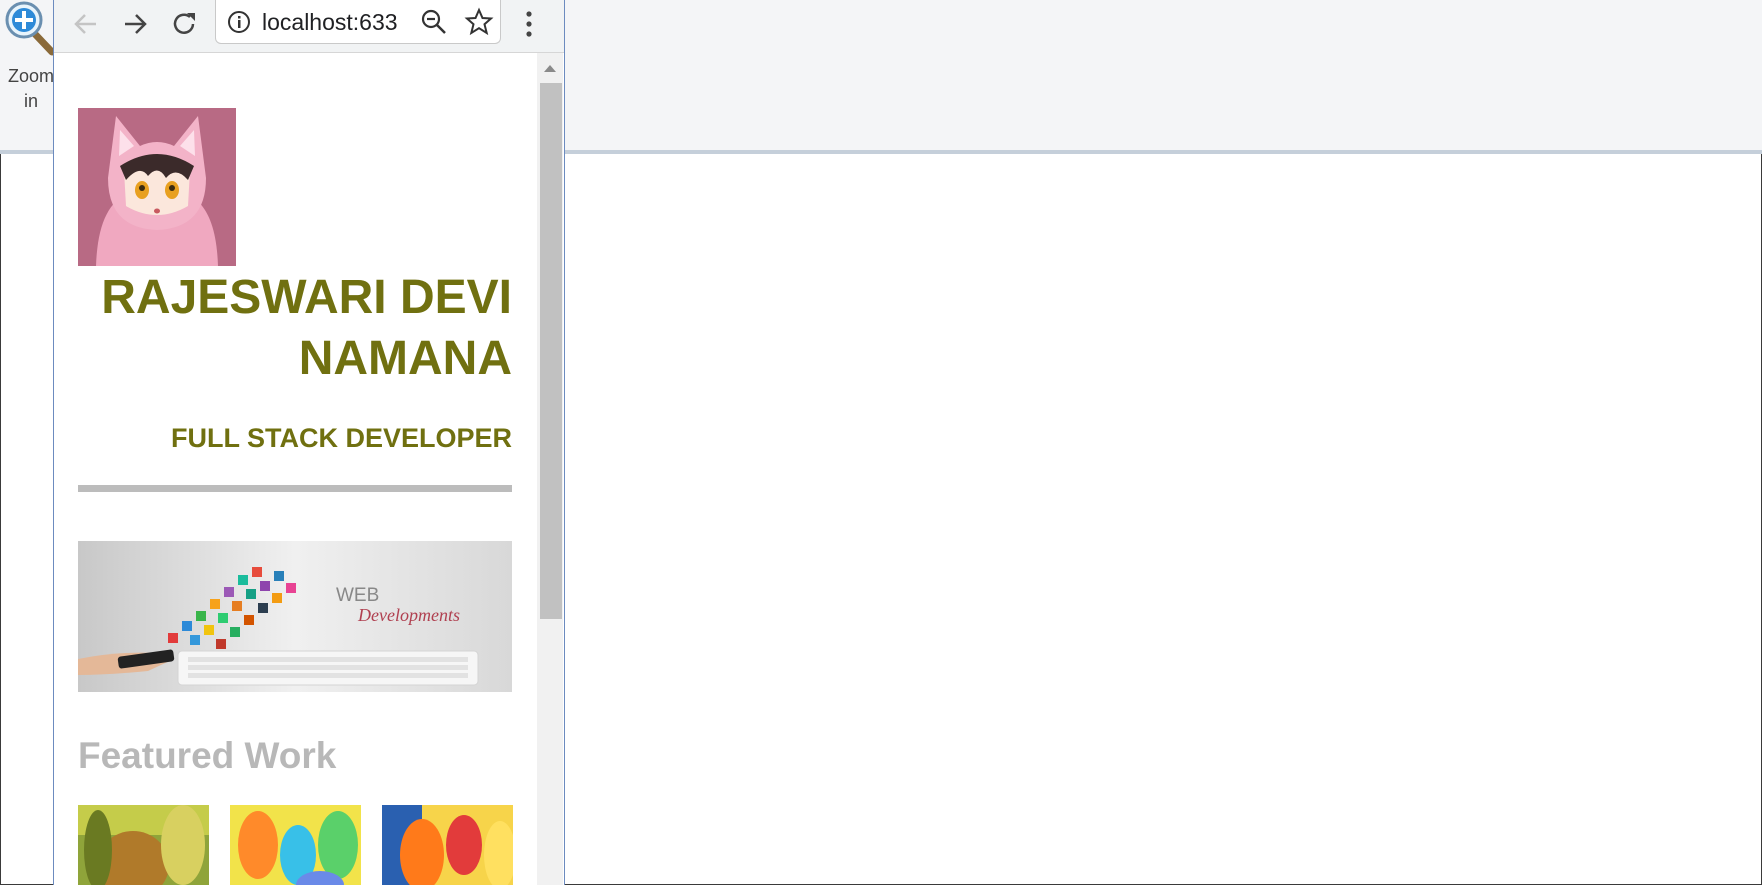  I want to click on vertical-scrollbar, so click(550, 469).